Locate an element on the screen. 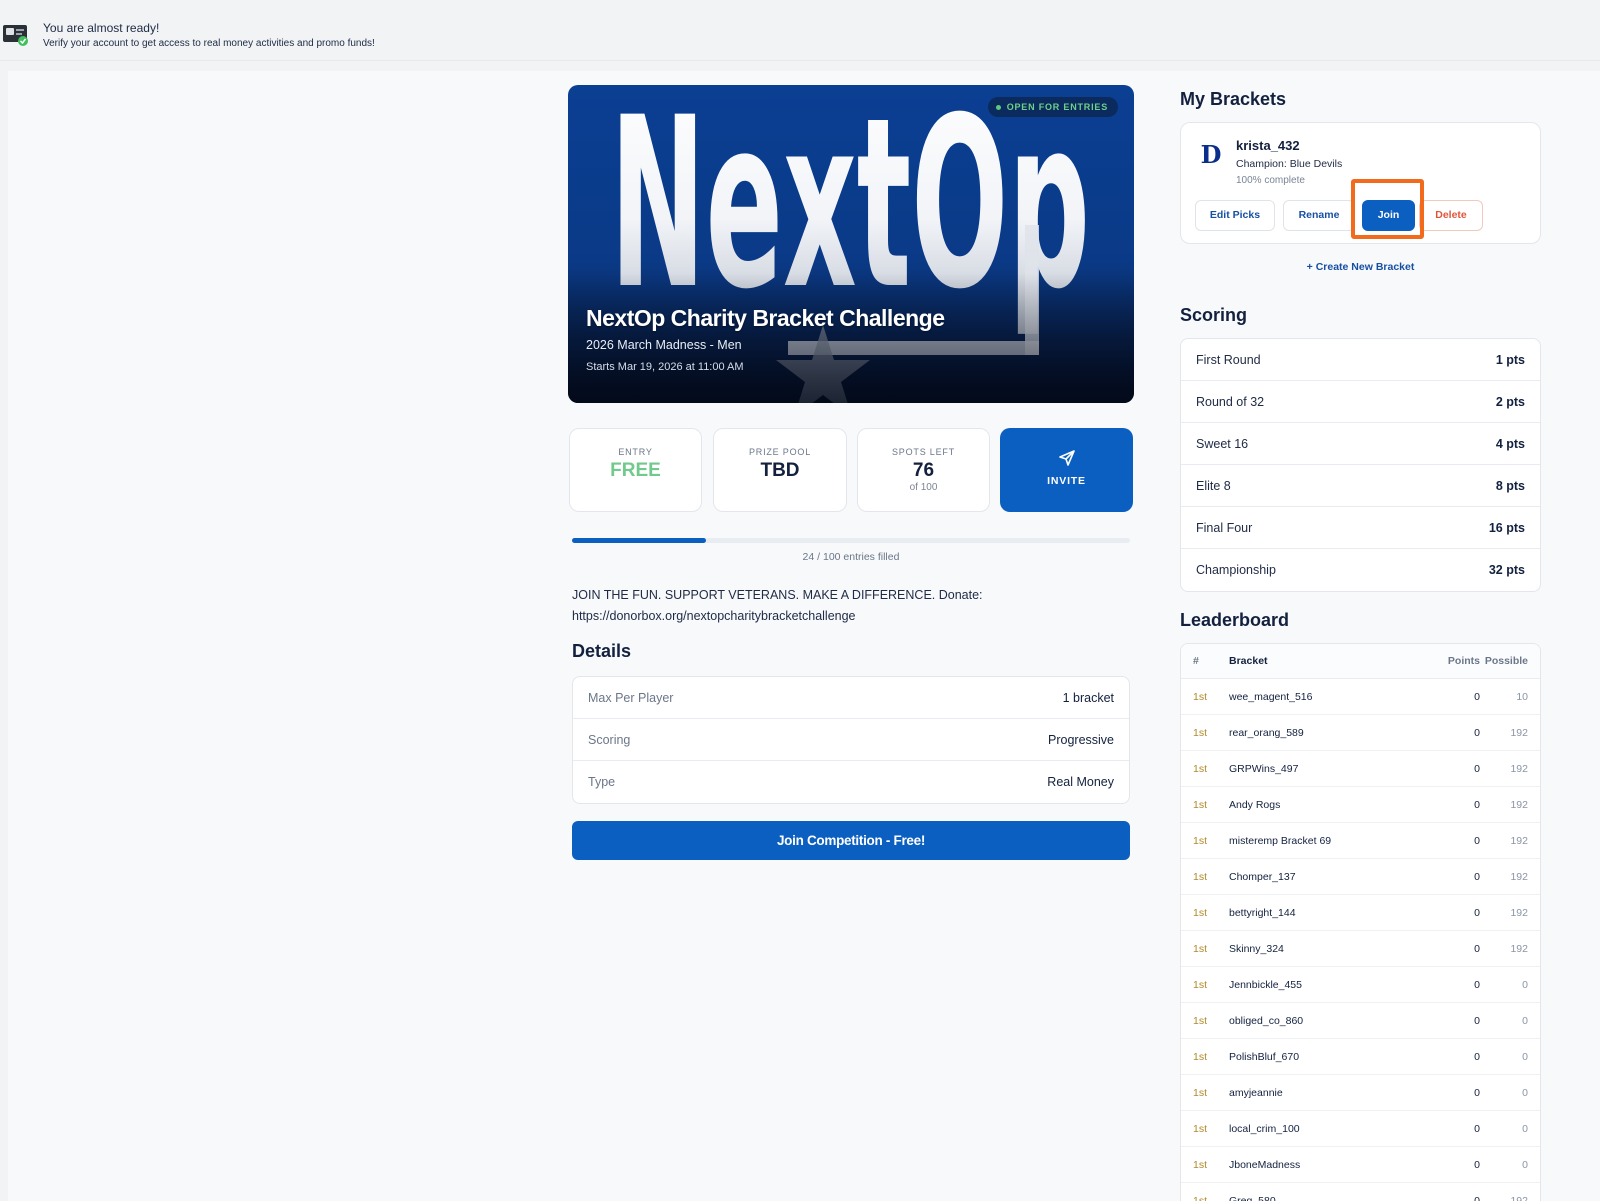 The image size is (1600, 1201). leaderboard-bracket-name: Skinny_324 is located at coordinates (1256, 948).